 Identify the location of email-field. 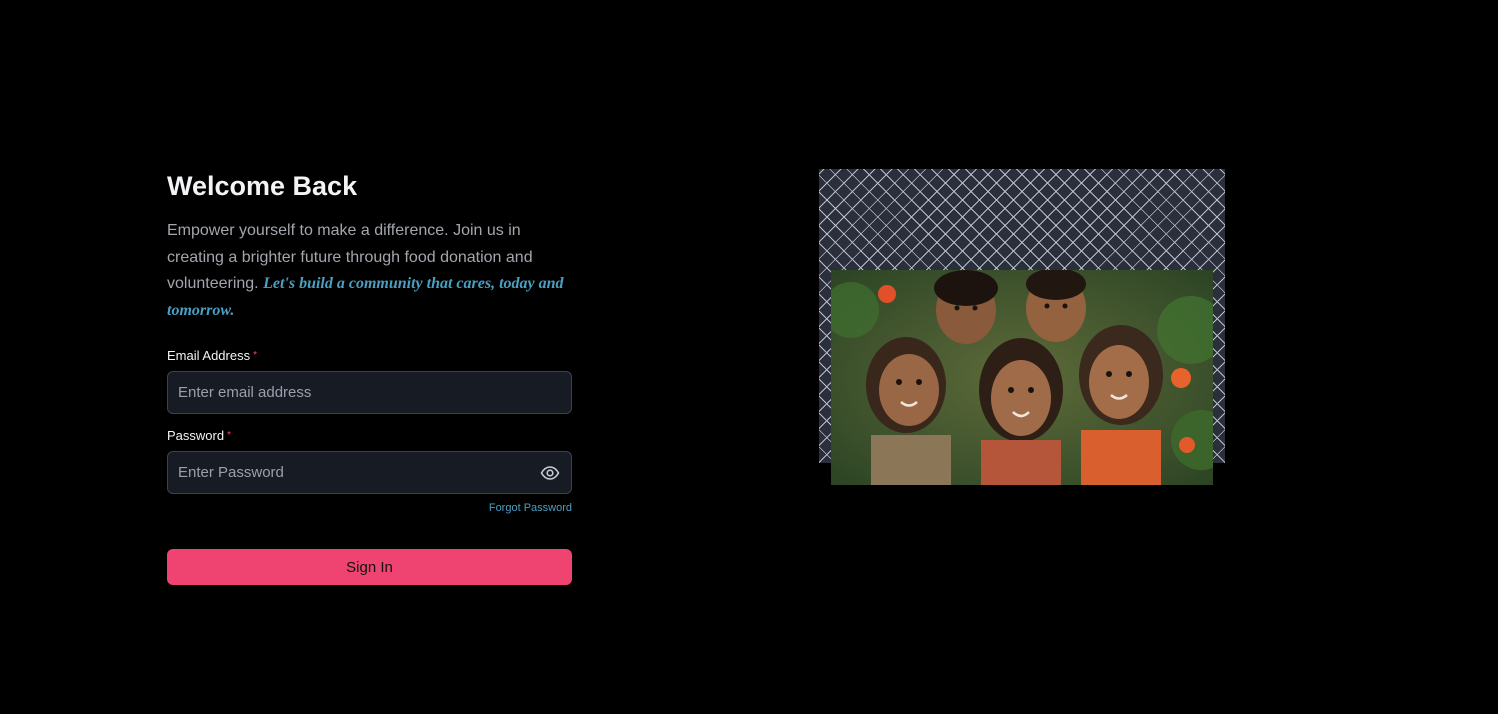
(369, 393).